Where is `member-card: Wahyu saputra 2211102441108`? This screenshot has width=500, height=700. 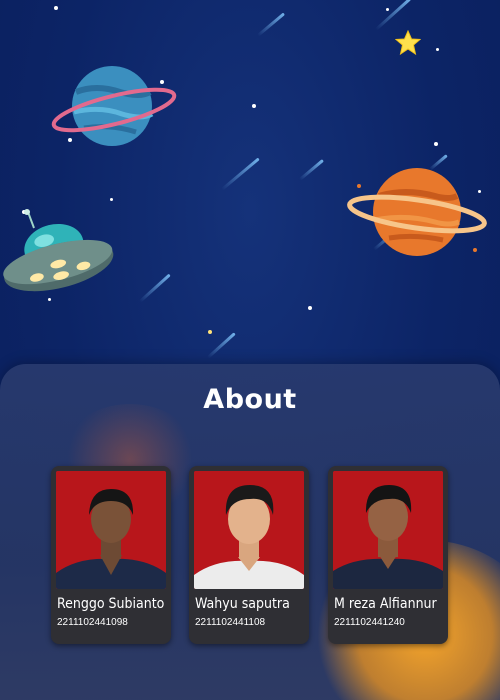 member-card: Wahyu saputra 2211102441108 is located at coordinates (249, 555).